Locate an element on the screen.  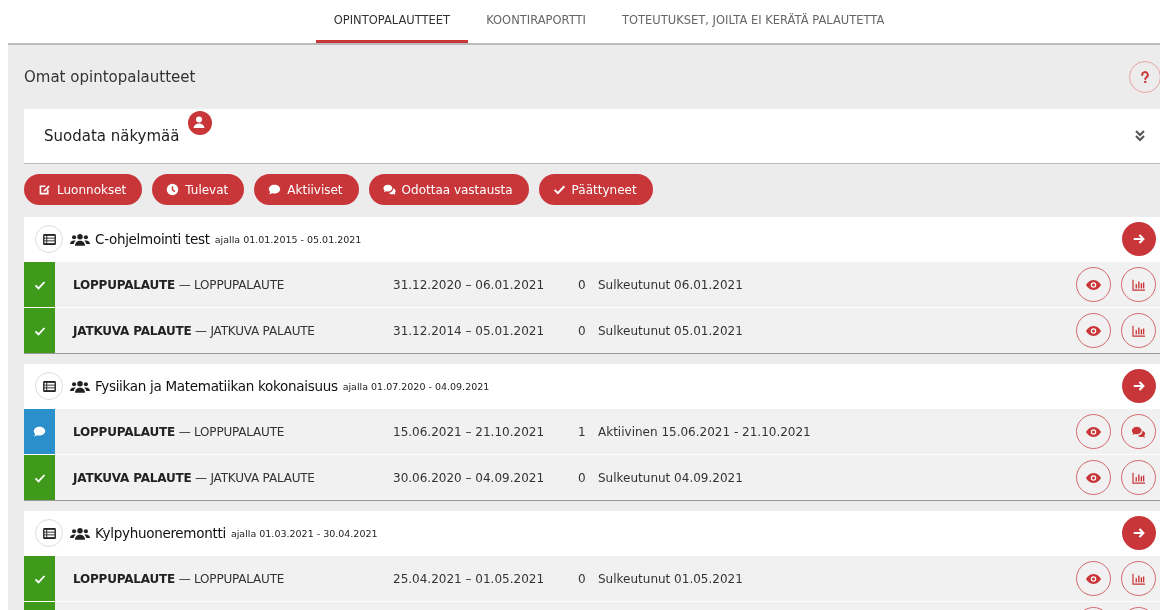
status-text: Sulkeutunut 04.09.2021 is located at coordinates (670, 477).